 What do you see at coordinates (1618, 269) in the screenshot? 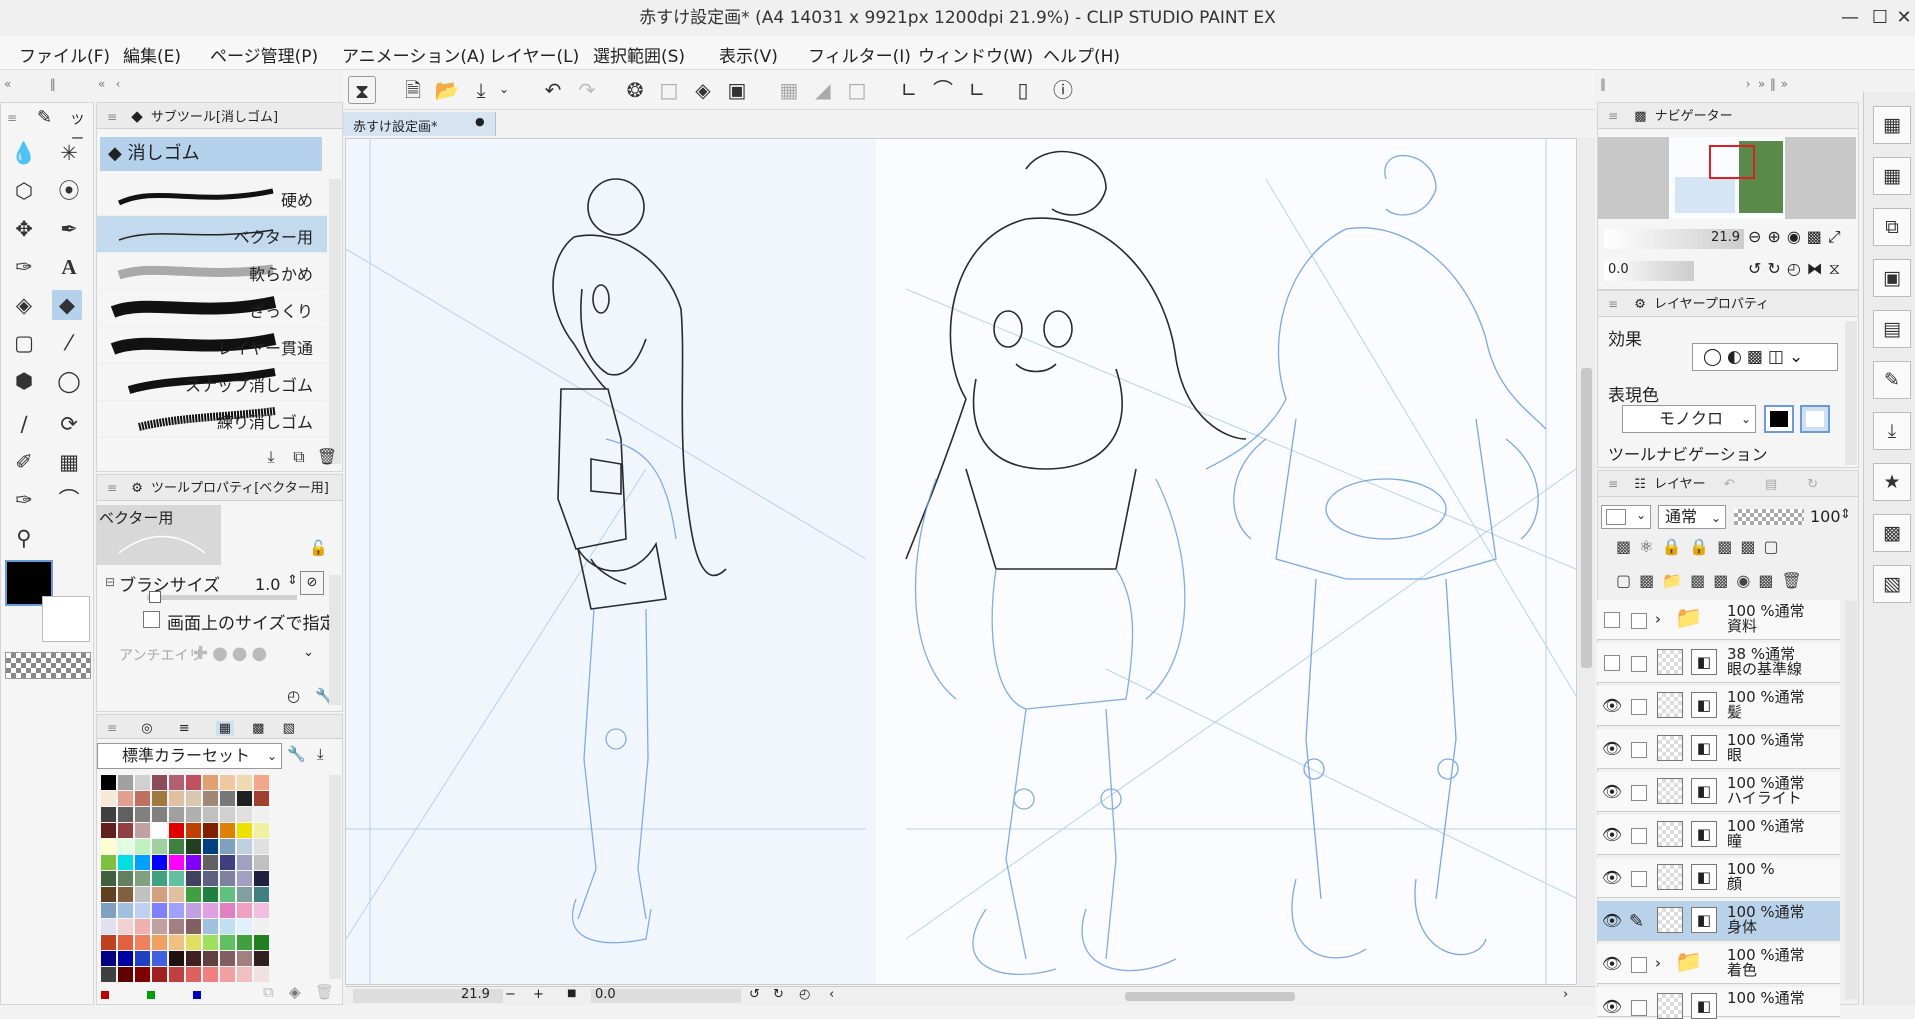
I see `navigator-rotation-value: 0.0` at bounding box center [1618, 269].